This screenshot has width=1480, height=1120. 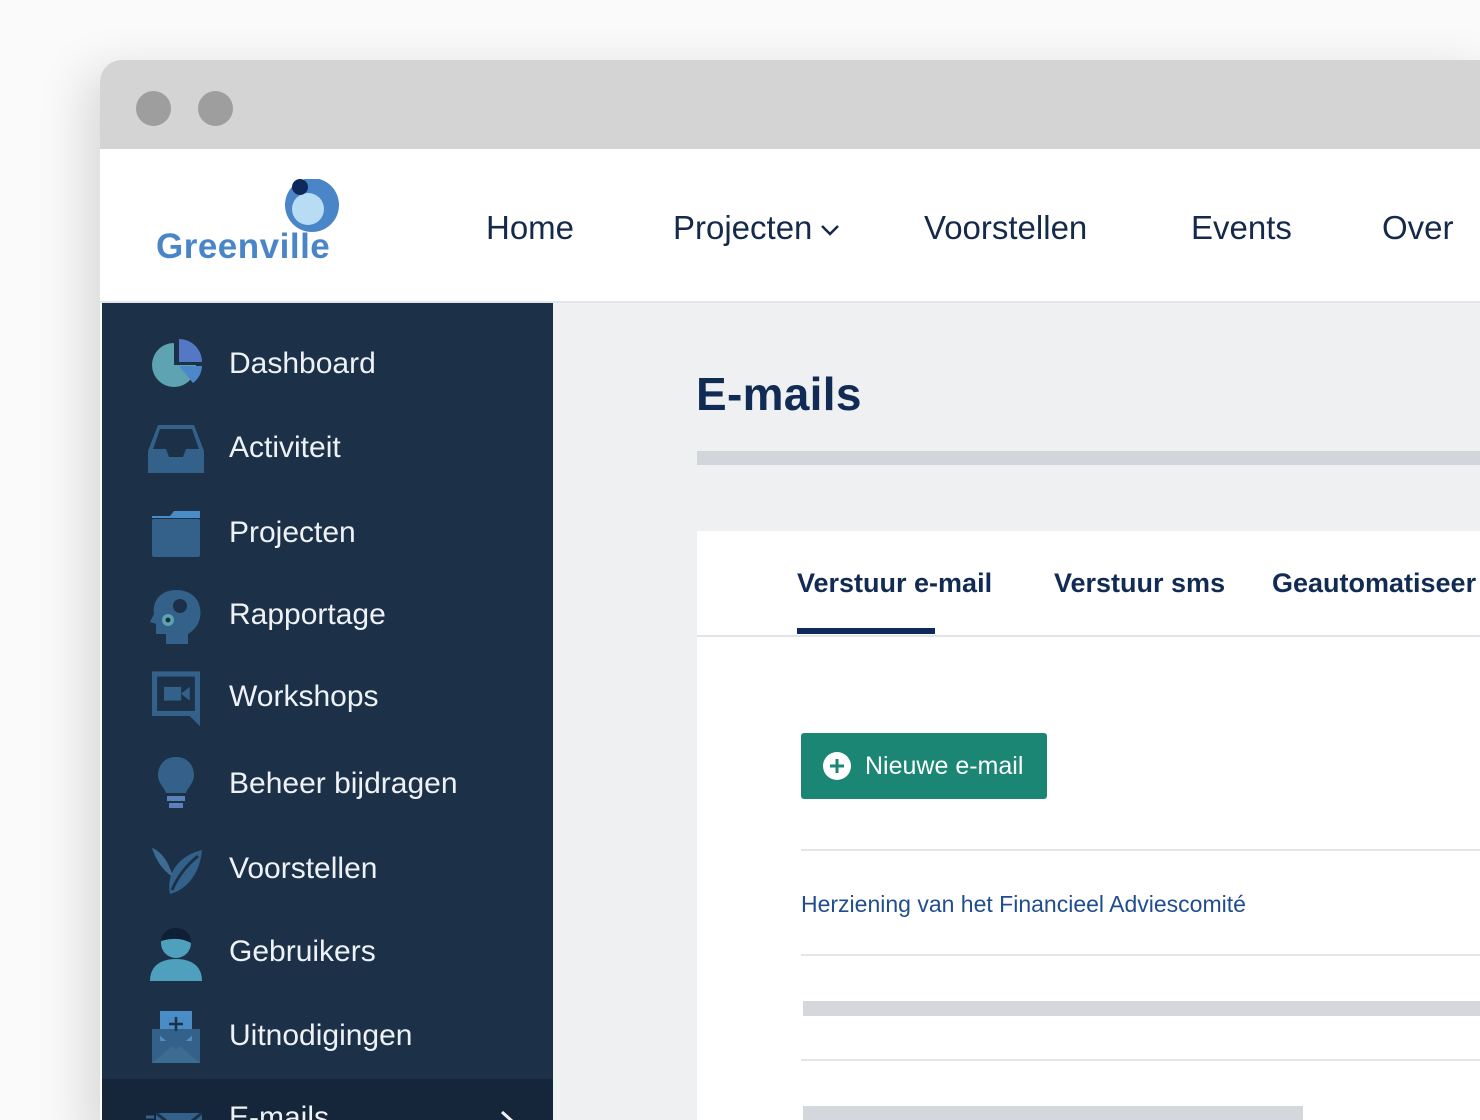 I want to click on sidebar-item-users: Gebruikers, so click(x=327, y=954).